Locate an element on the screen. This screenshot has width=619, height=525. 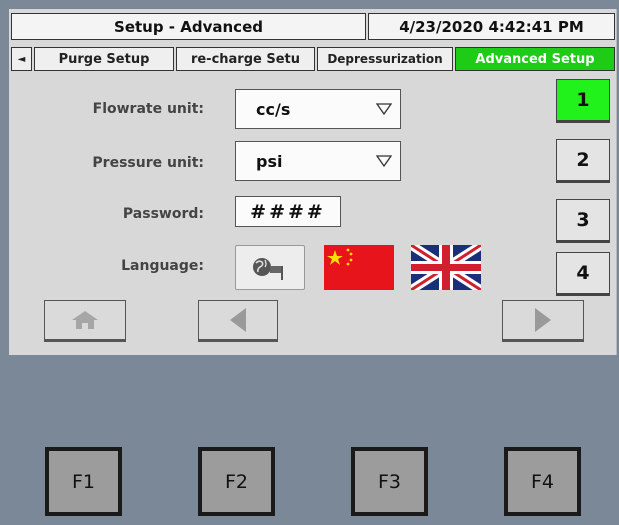
tab-advanced-setup: Advanced Setup is located at coordinates (535, 59).